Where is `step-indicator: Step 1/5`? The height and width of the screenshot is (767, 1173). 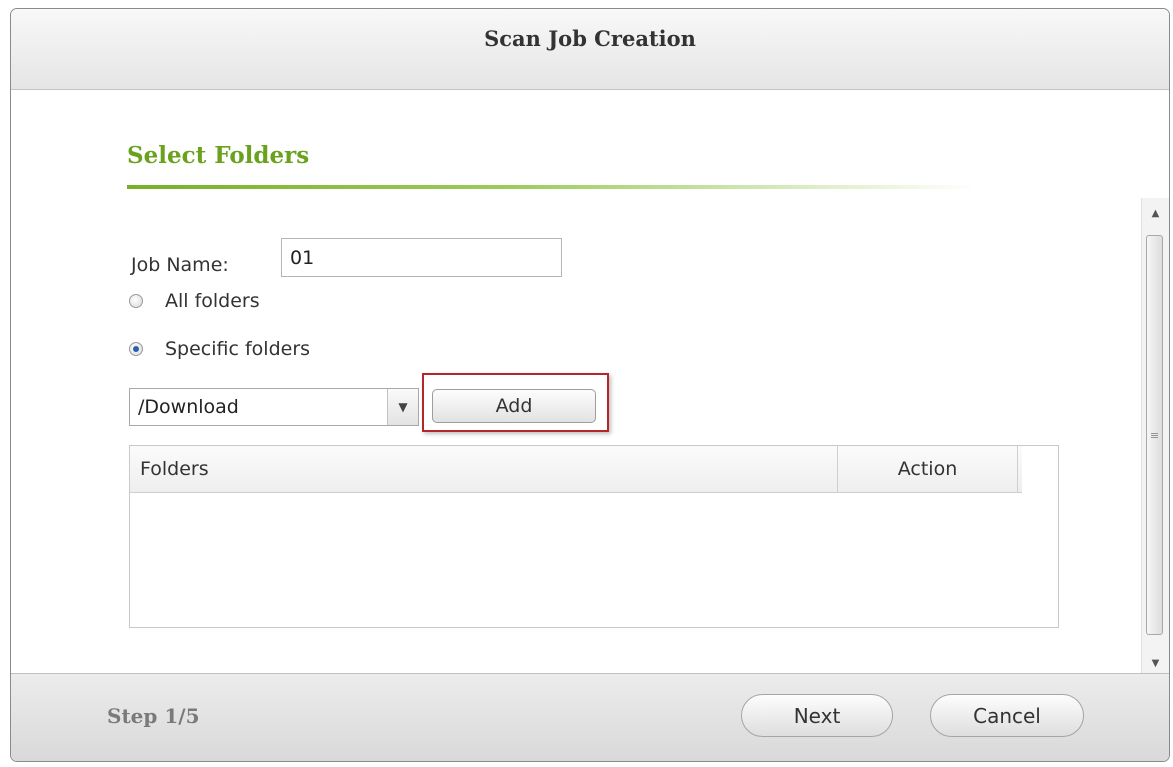 step-indicator: Step 1/5 is located at coordinates (153, 716).